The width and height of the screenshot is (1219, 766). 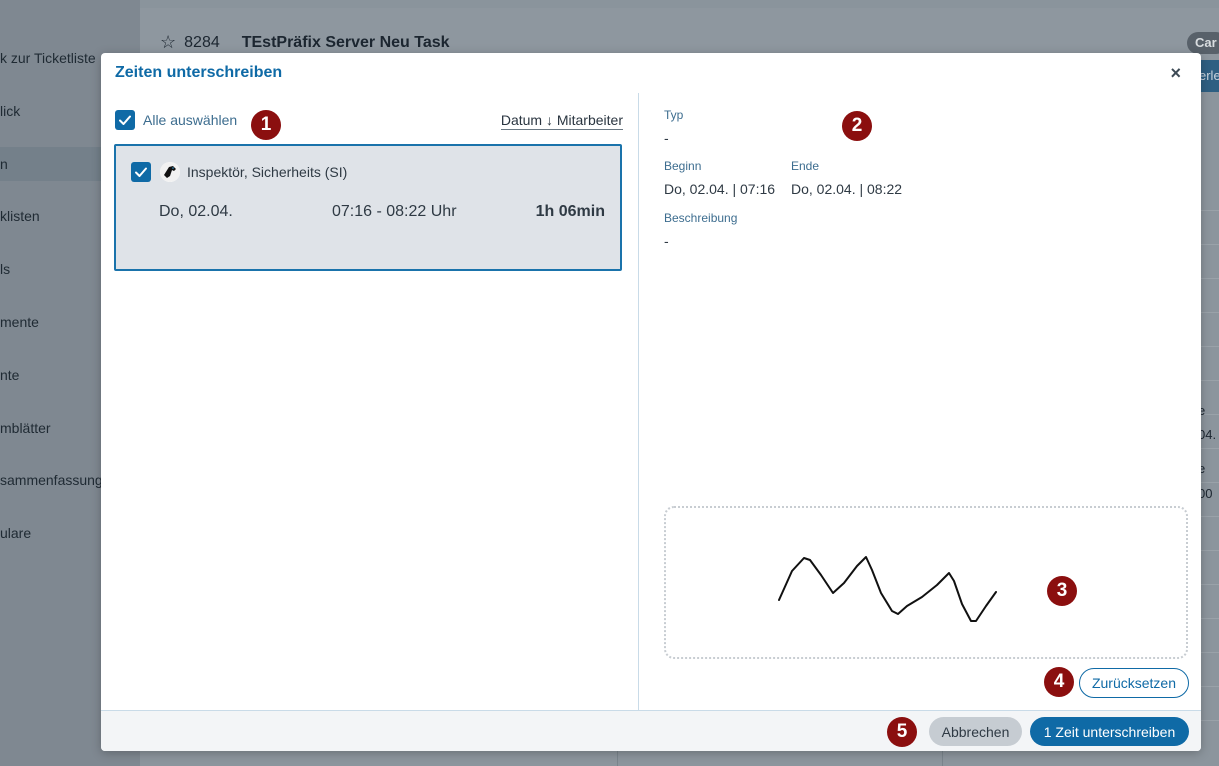 What do you see at coordinates (570, 211) in the screenshot?
I see `entry-duration: 1h 06min` at bounding box center [570, 211].